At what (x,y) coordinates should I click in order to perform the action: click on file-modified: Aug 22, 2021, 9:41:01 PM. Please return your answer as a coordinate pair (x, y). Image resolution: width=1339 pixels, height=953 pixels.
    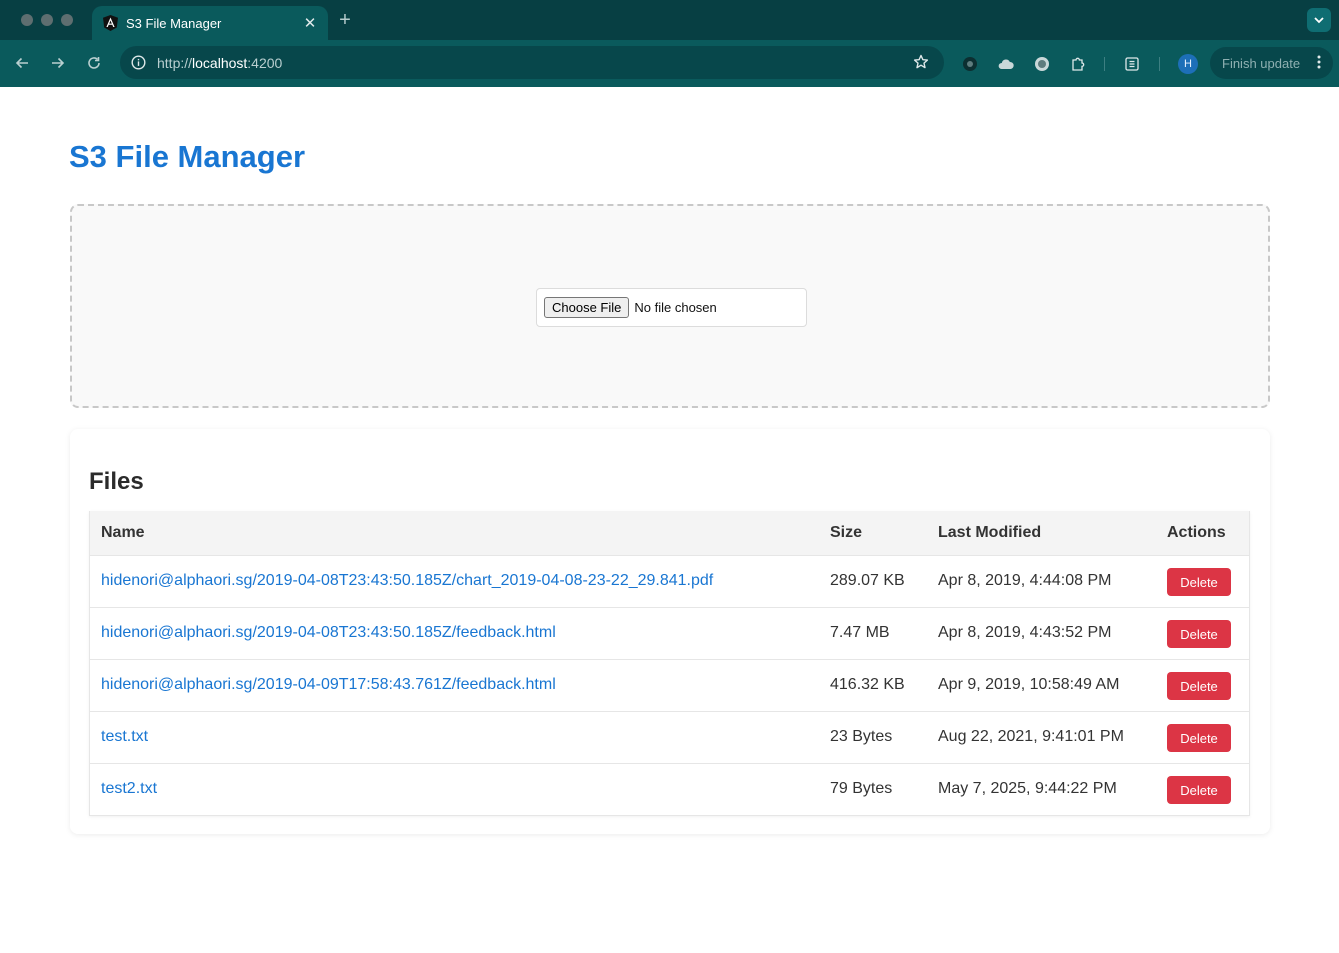
    Looking at the image, I should click on (1031, 736).